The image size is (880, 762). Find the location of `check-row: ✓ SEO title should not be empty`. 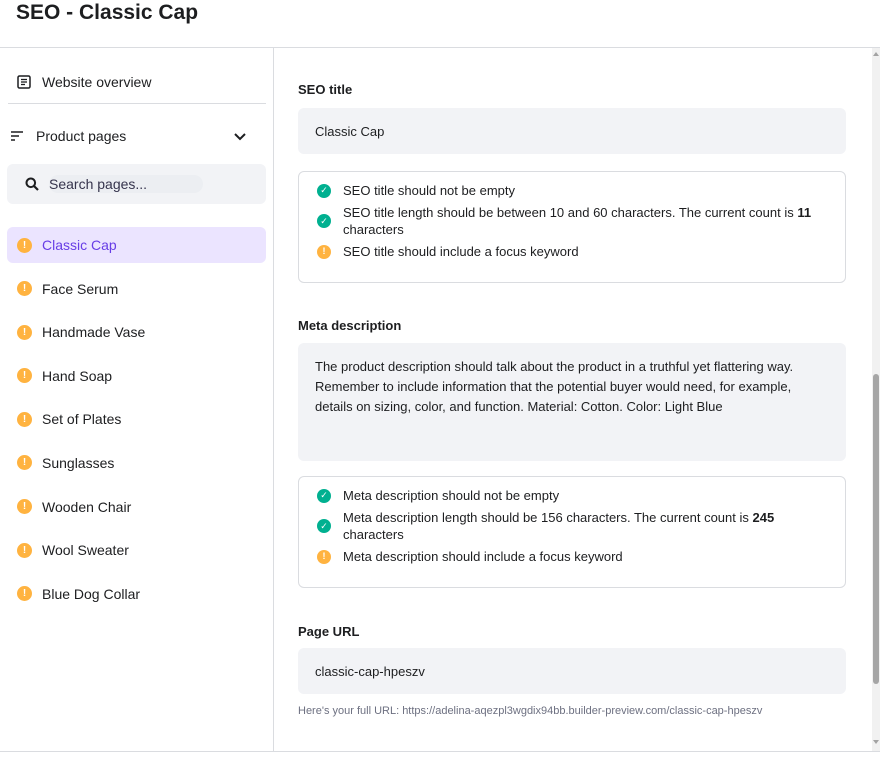

check-row: ✓ SEO title should not be empty is located at coordinates (573, 190).